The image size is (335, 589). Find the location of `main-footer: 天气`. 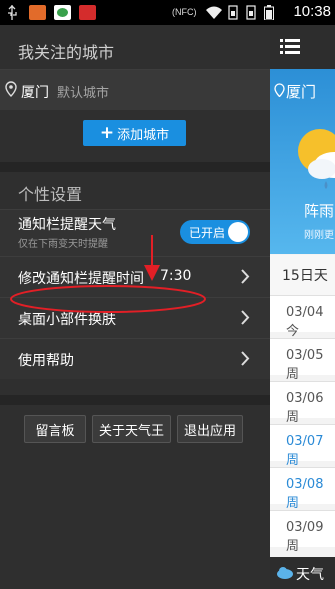

main-footer: 天气 is located at coordinates (302, 573).